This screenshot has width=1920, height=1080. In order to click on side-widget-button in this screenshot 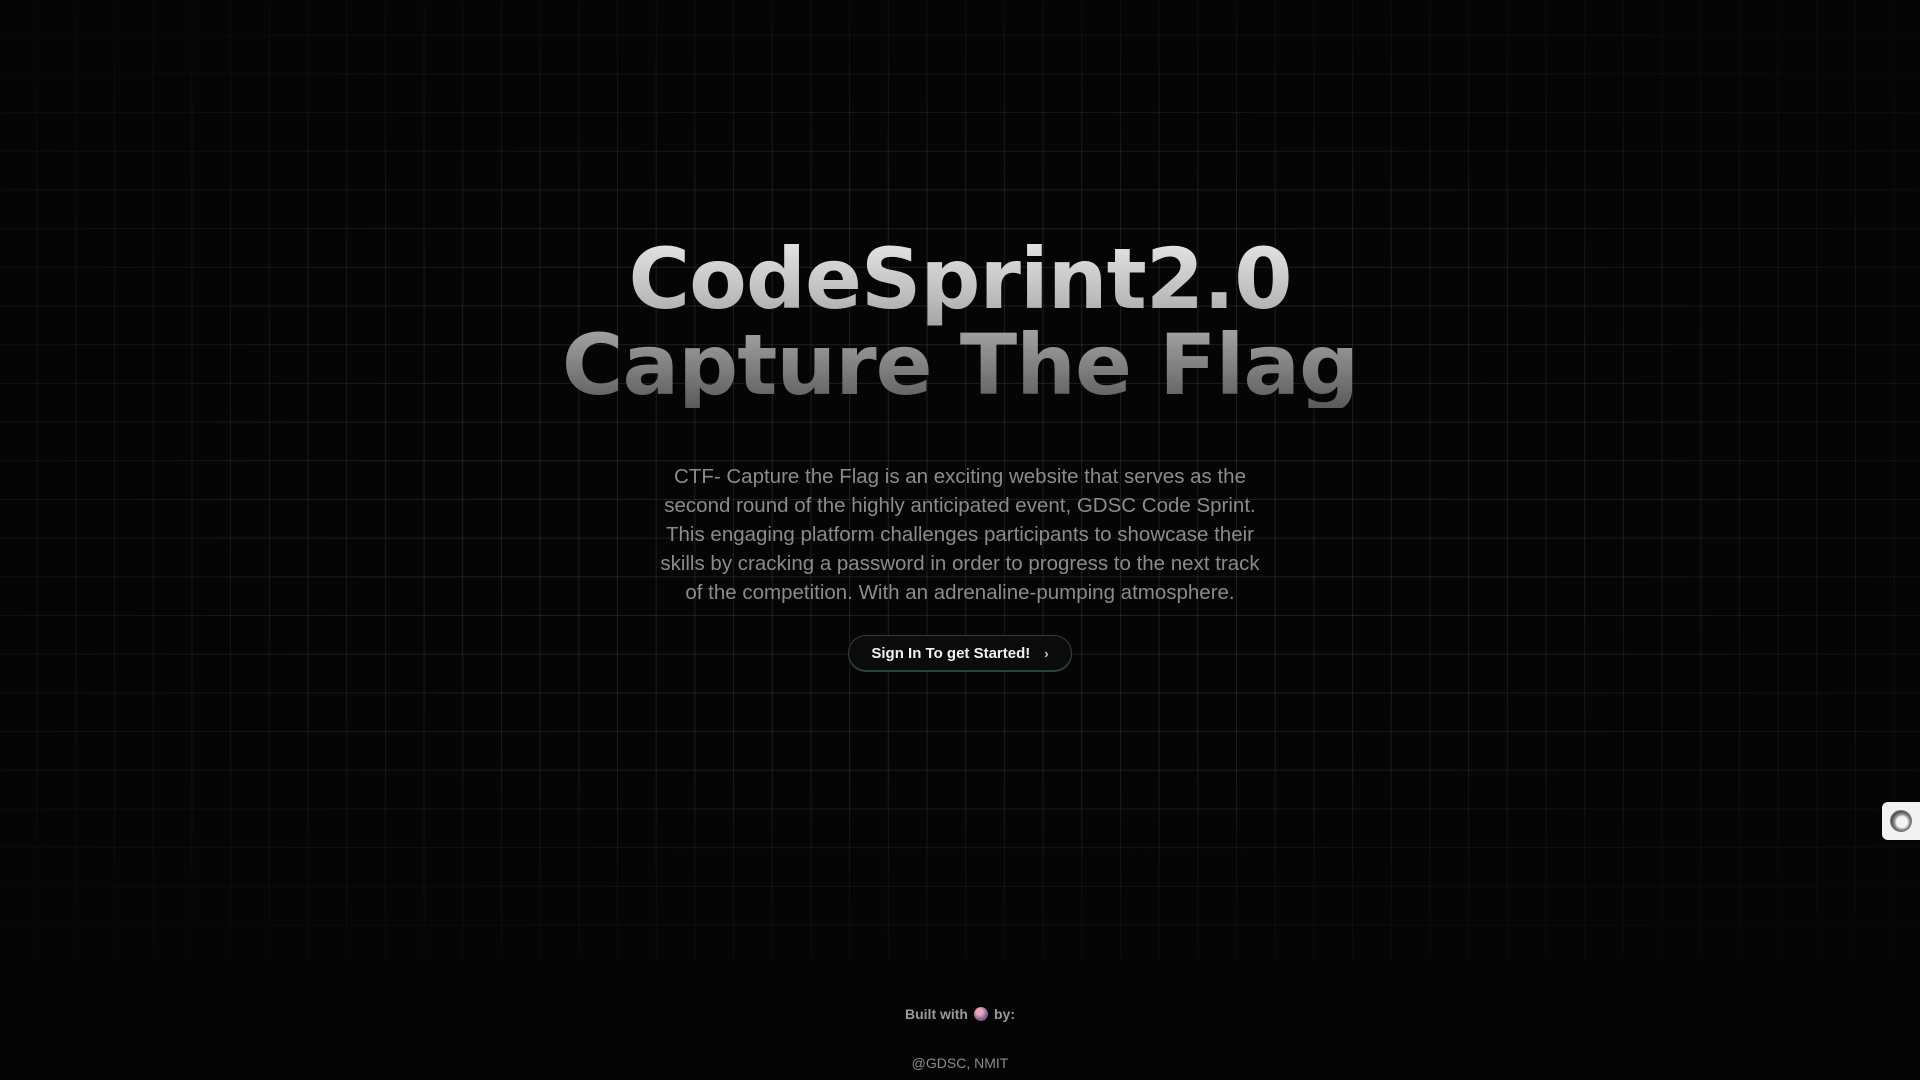, I will do `click(1901, 821)`.